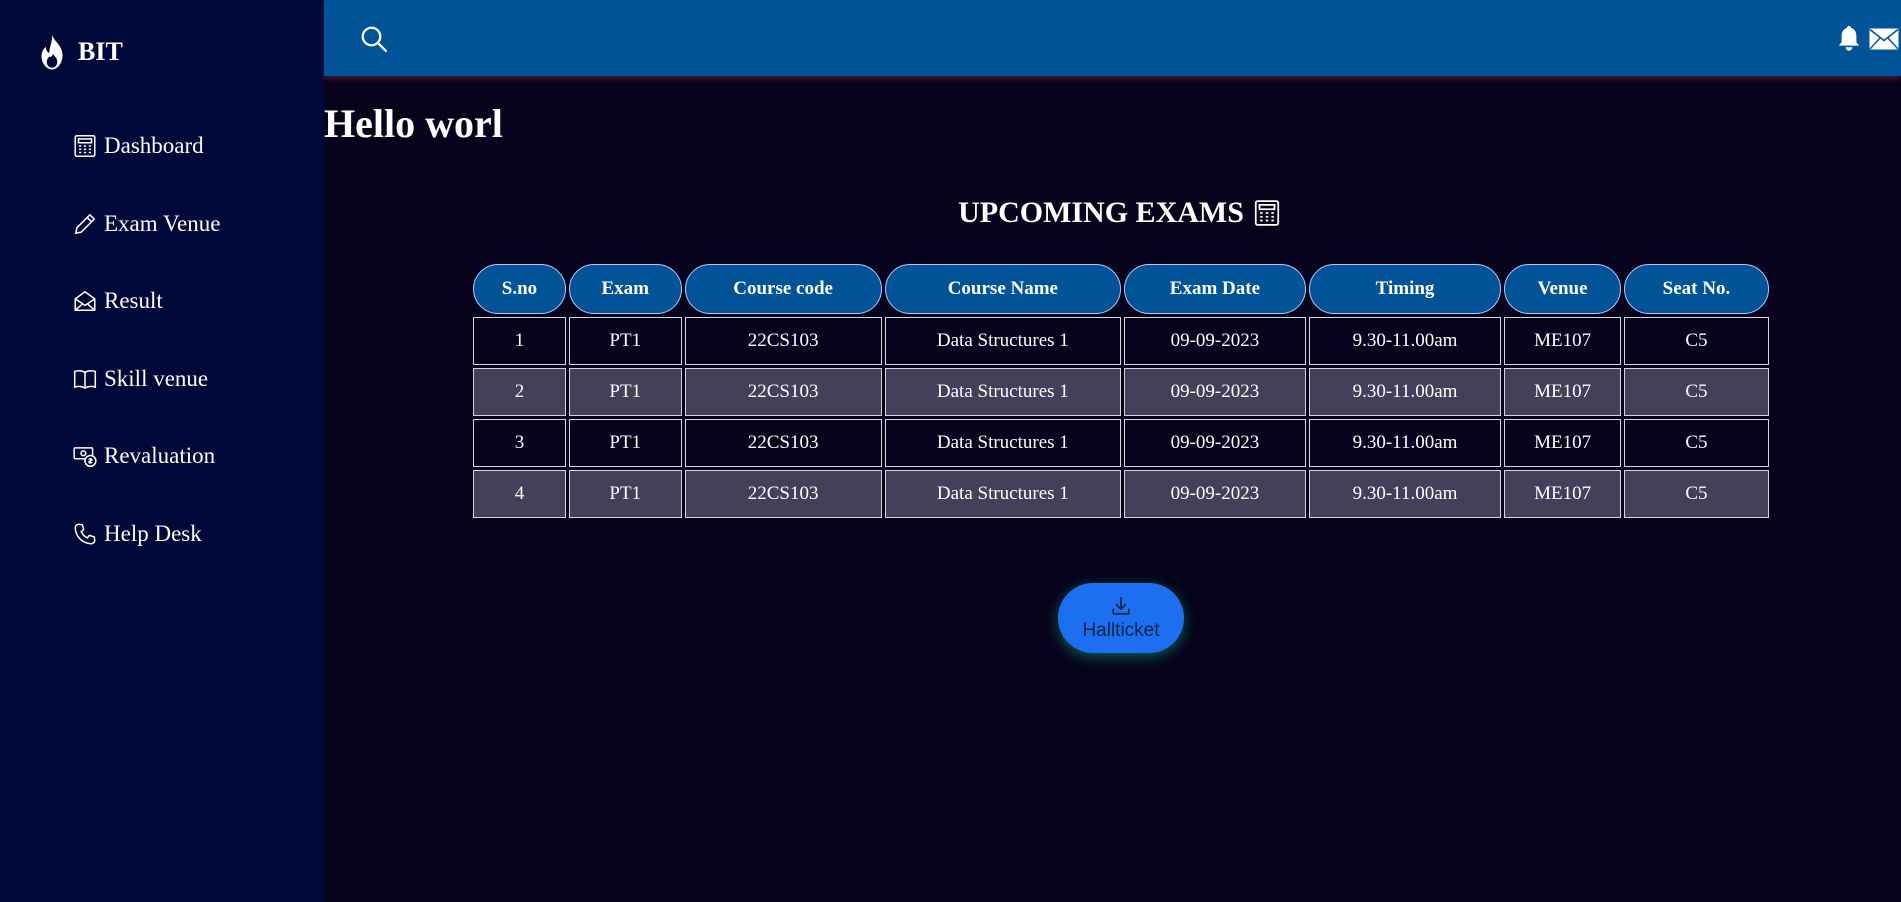  Describe the element at coordinates (1215, 289) in the screenshot. I see `column-header: Exam Date` at that location.